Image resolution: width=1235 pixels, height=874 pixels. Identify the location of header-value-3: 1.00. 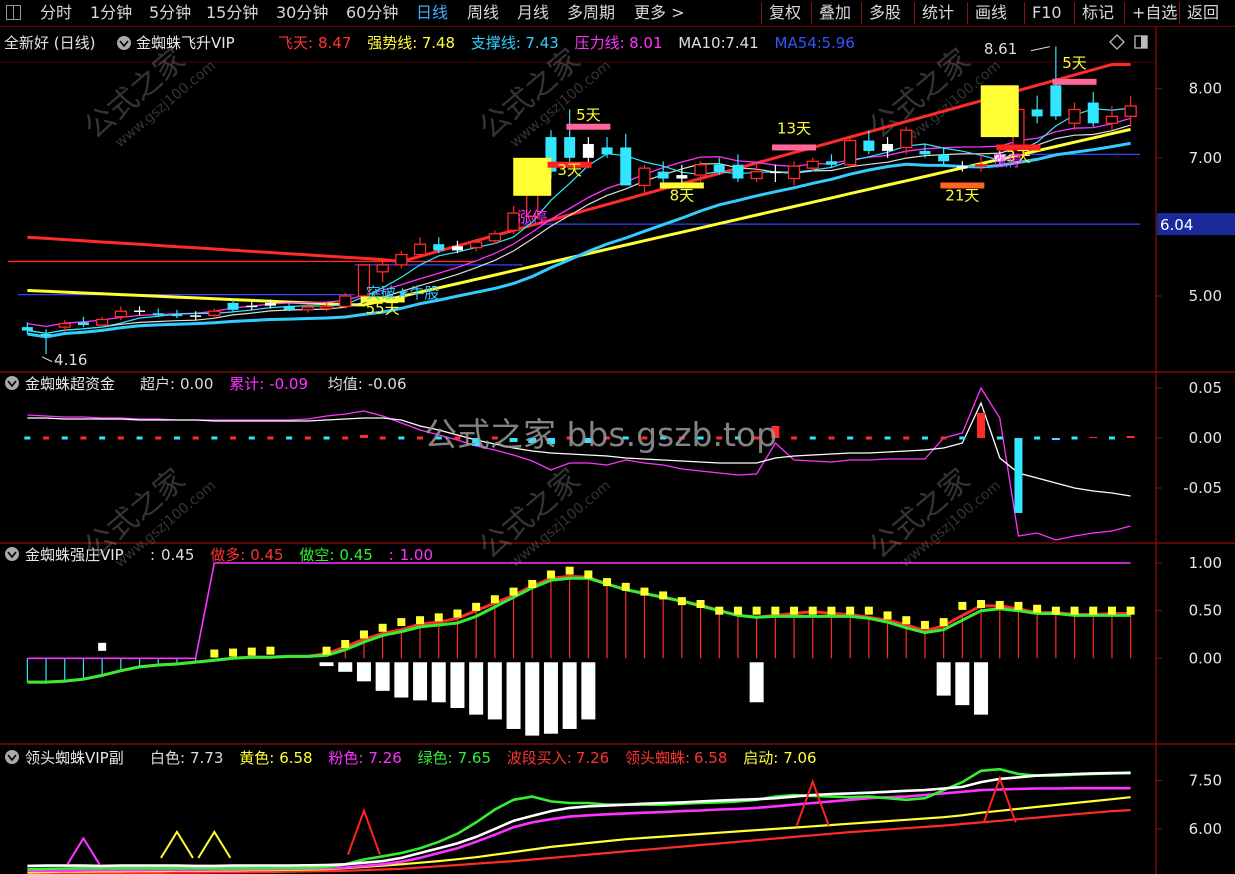
(416, 555).